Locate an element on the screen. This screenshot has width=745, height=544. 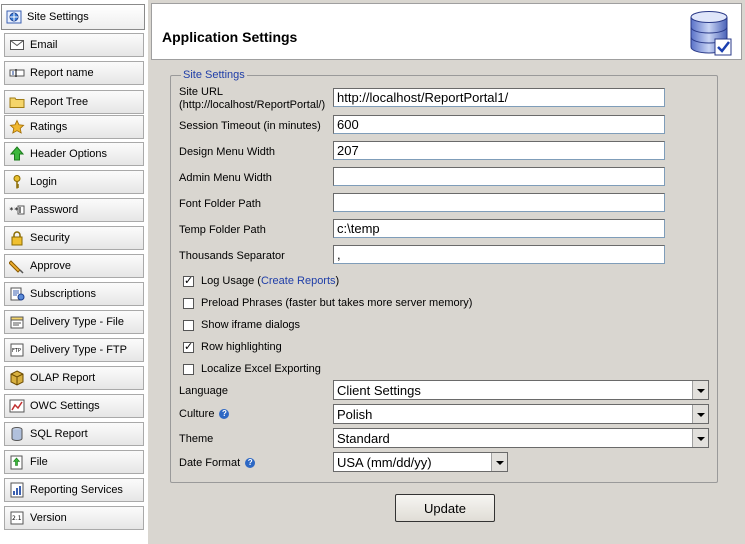
sidebar-item-label: Version is located at coordinates (48, 518).